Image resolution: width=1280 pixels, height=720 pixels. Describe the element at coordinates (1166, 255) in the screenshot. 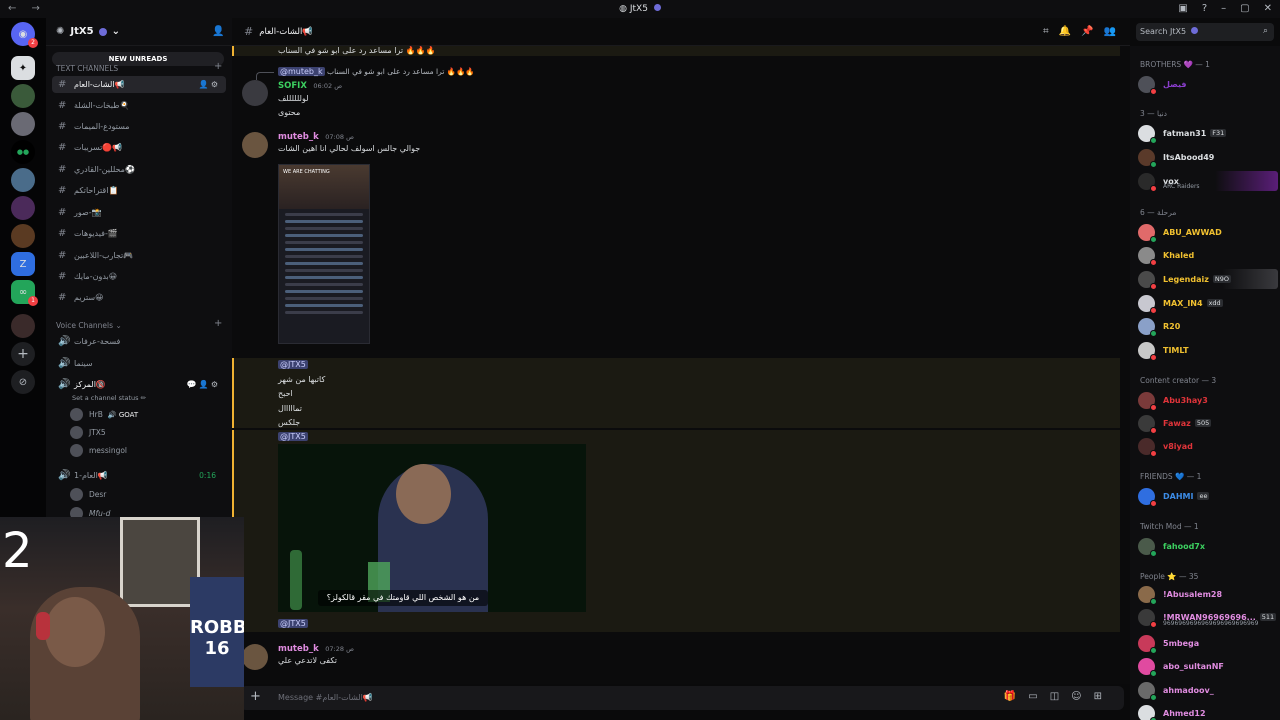

I see `member-item: Khaled` at that location.